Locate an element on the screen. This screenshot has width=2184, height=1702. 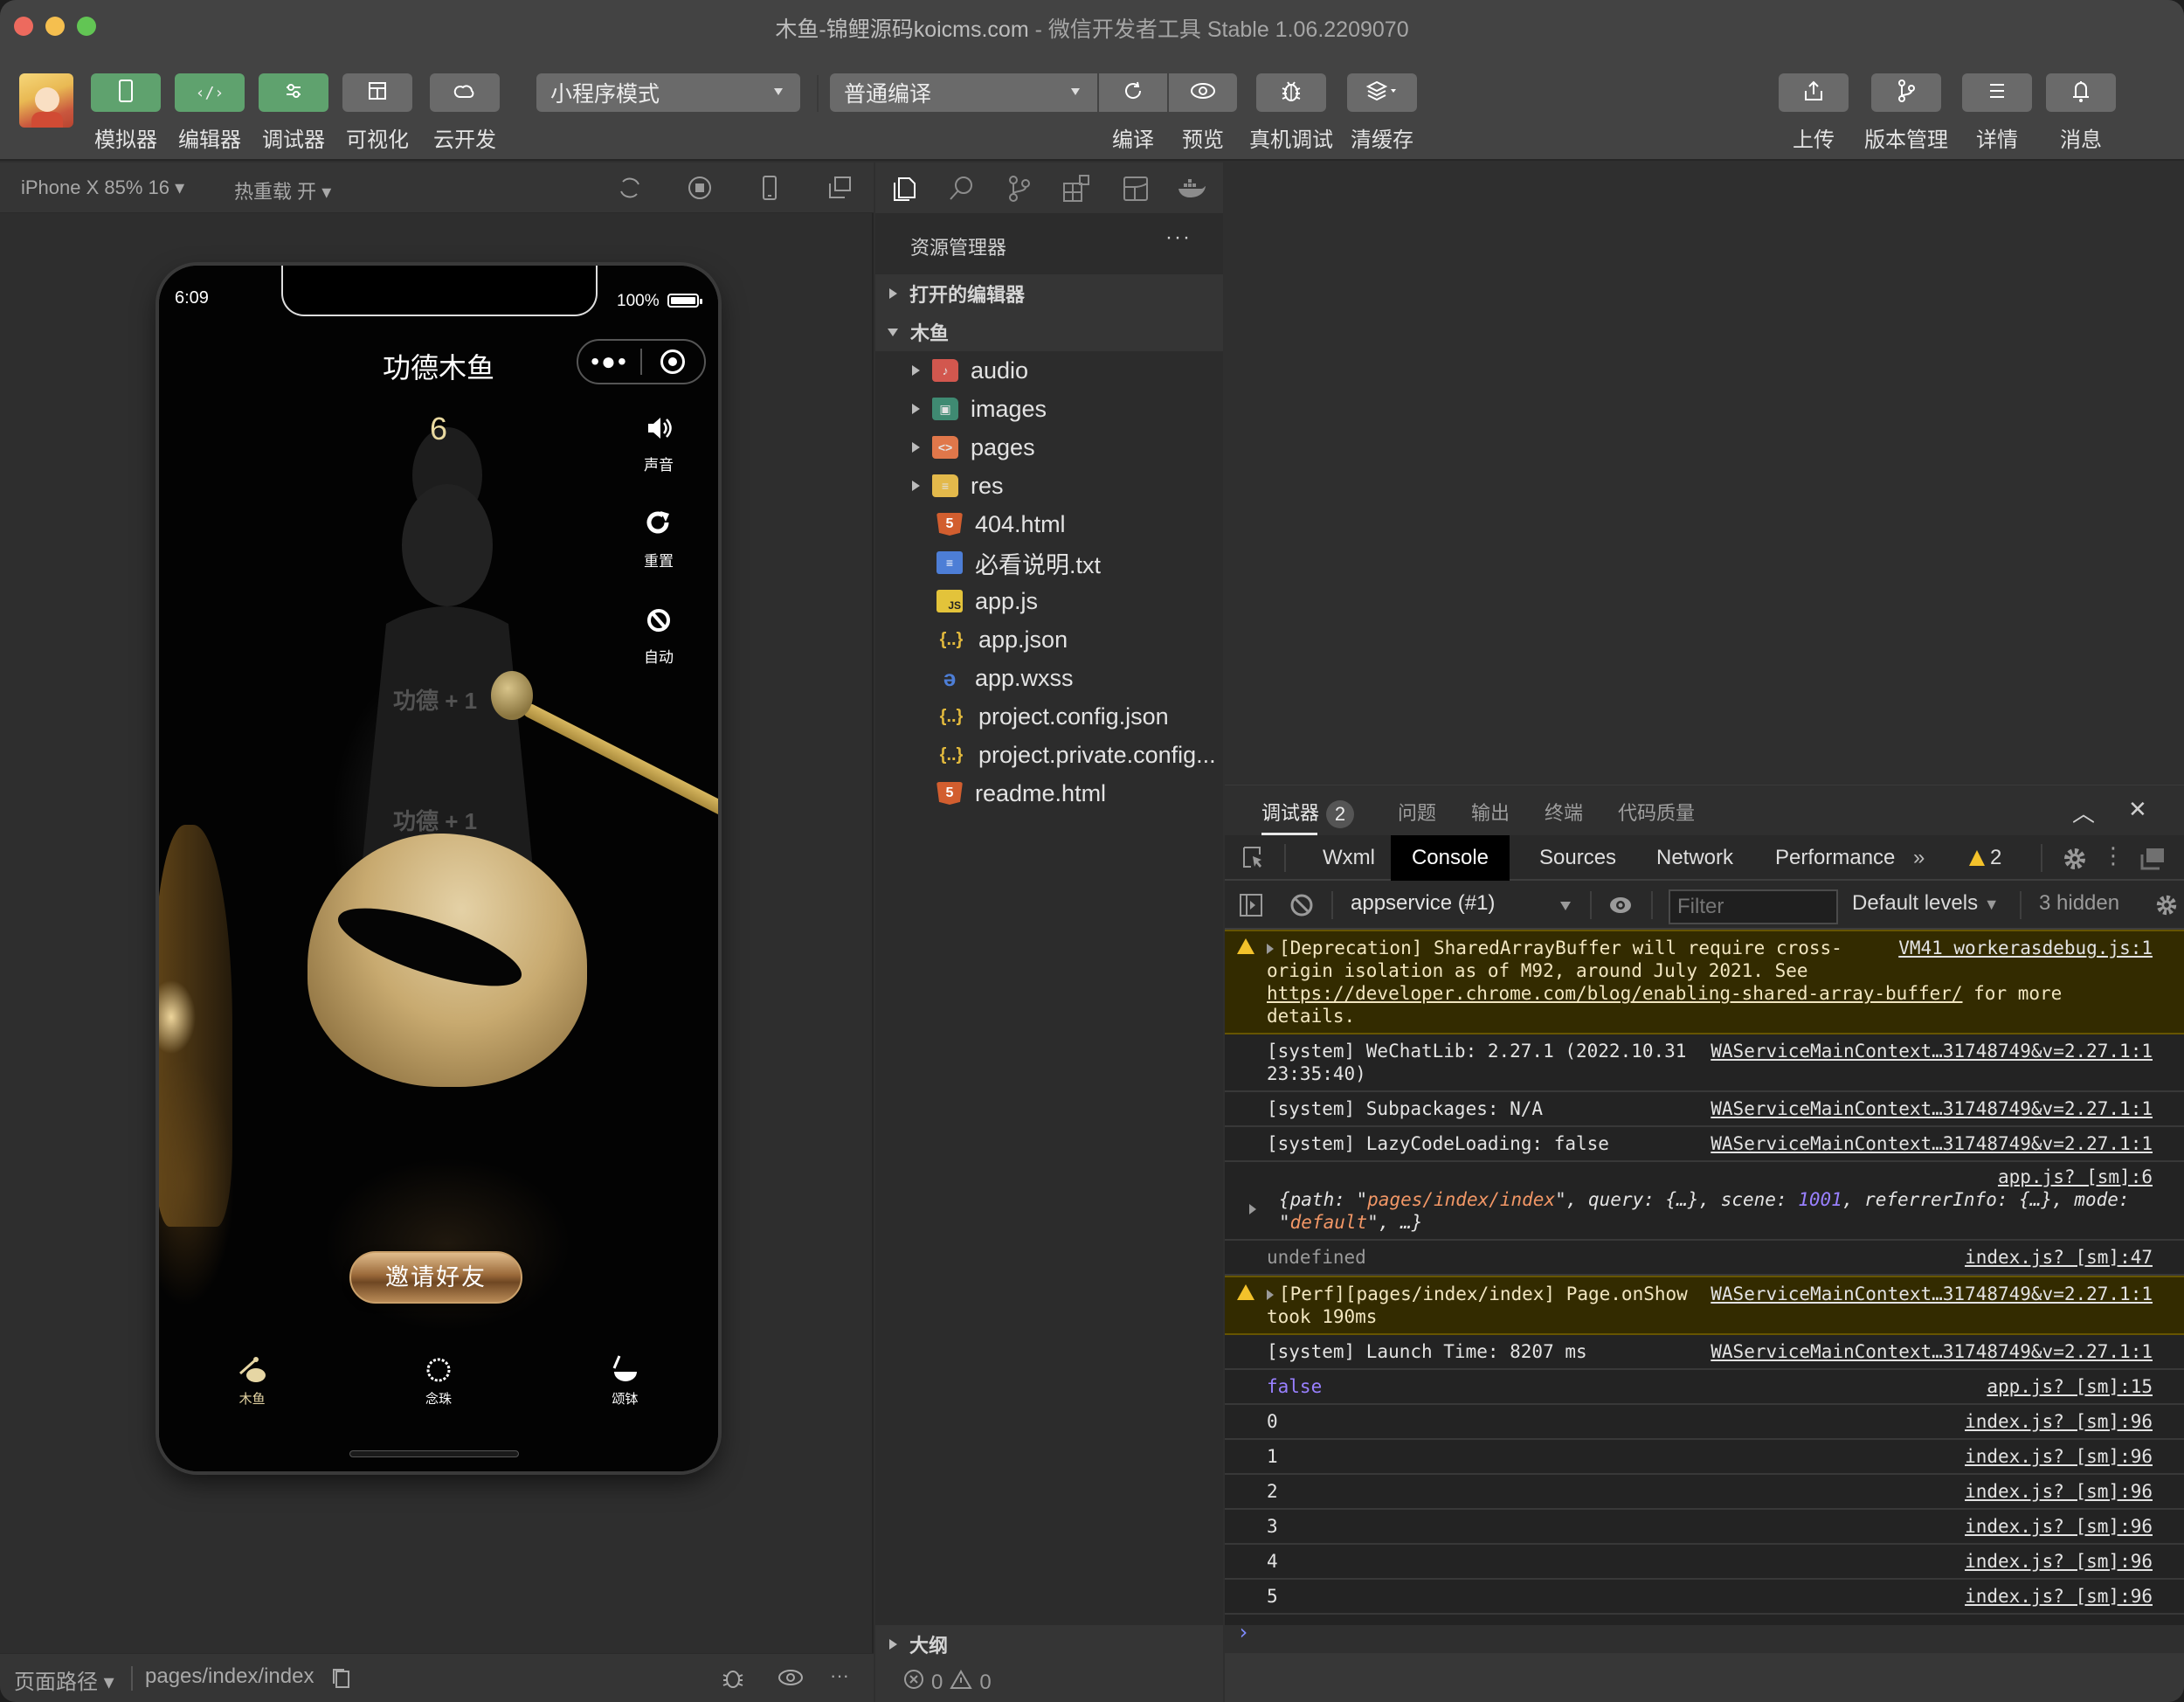
file-item: 5 readme.html is located at coordinates (1049, 793).